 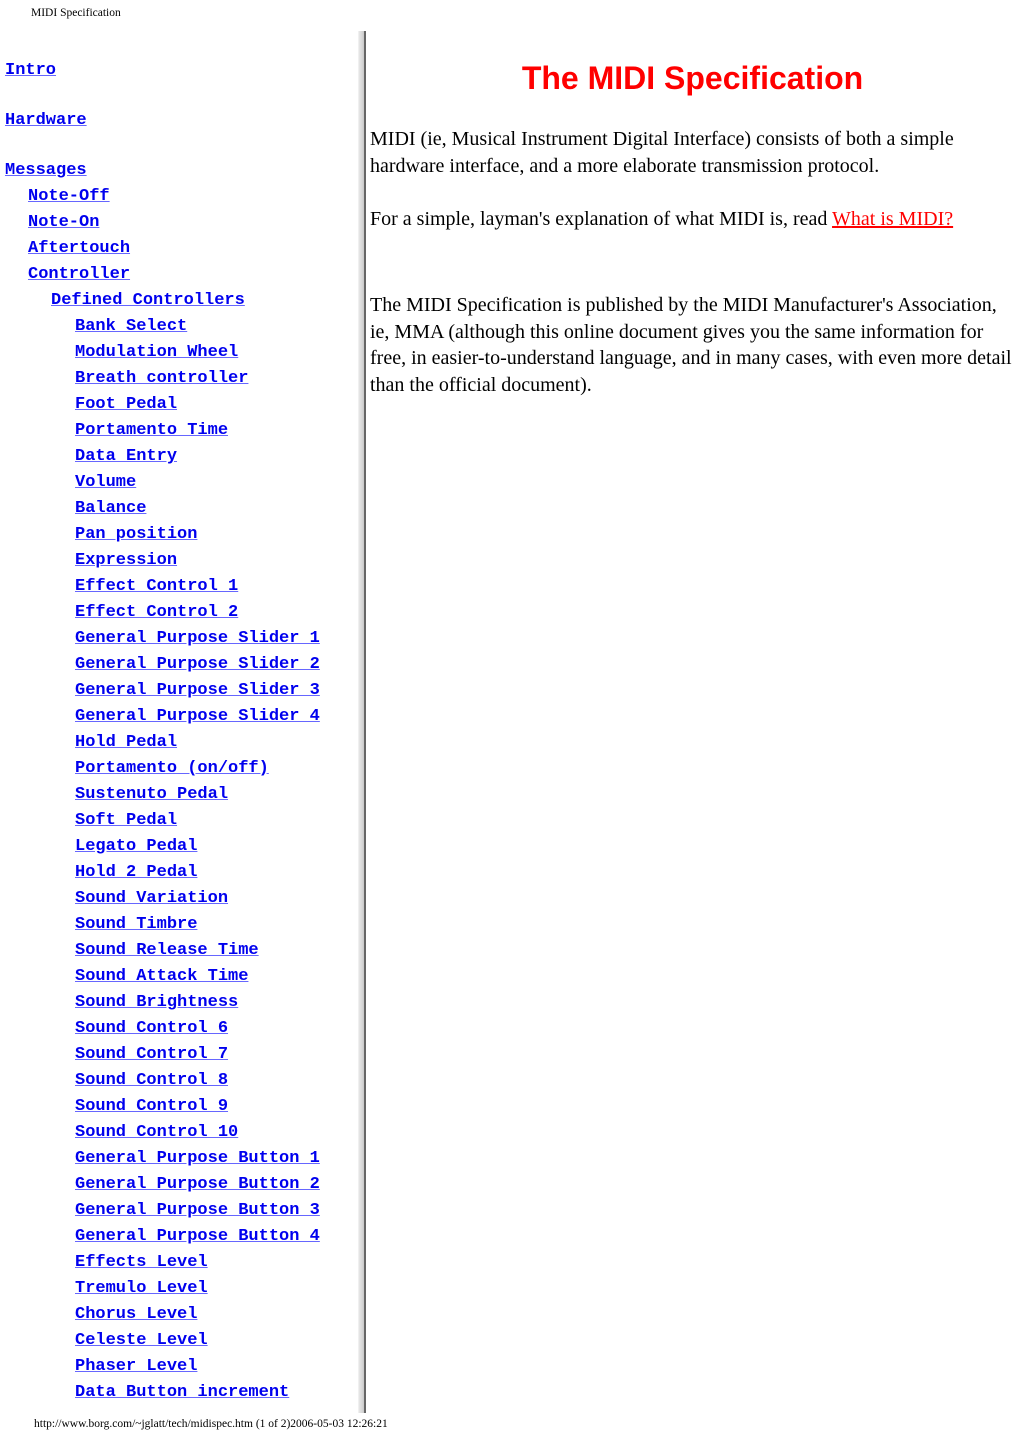 I want to click on nav-link-tremulo-level: Tremulo Level, so click(x=182, y=1289).